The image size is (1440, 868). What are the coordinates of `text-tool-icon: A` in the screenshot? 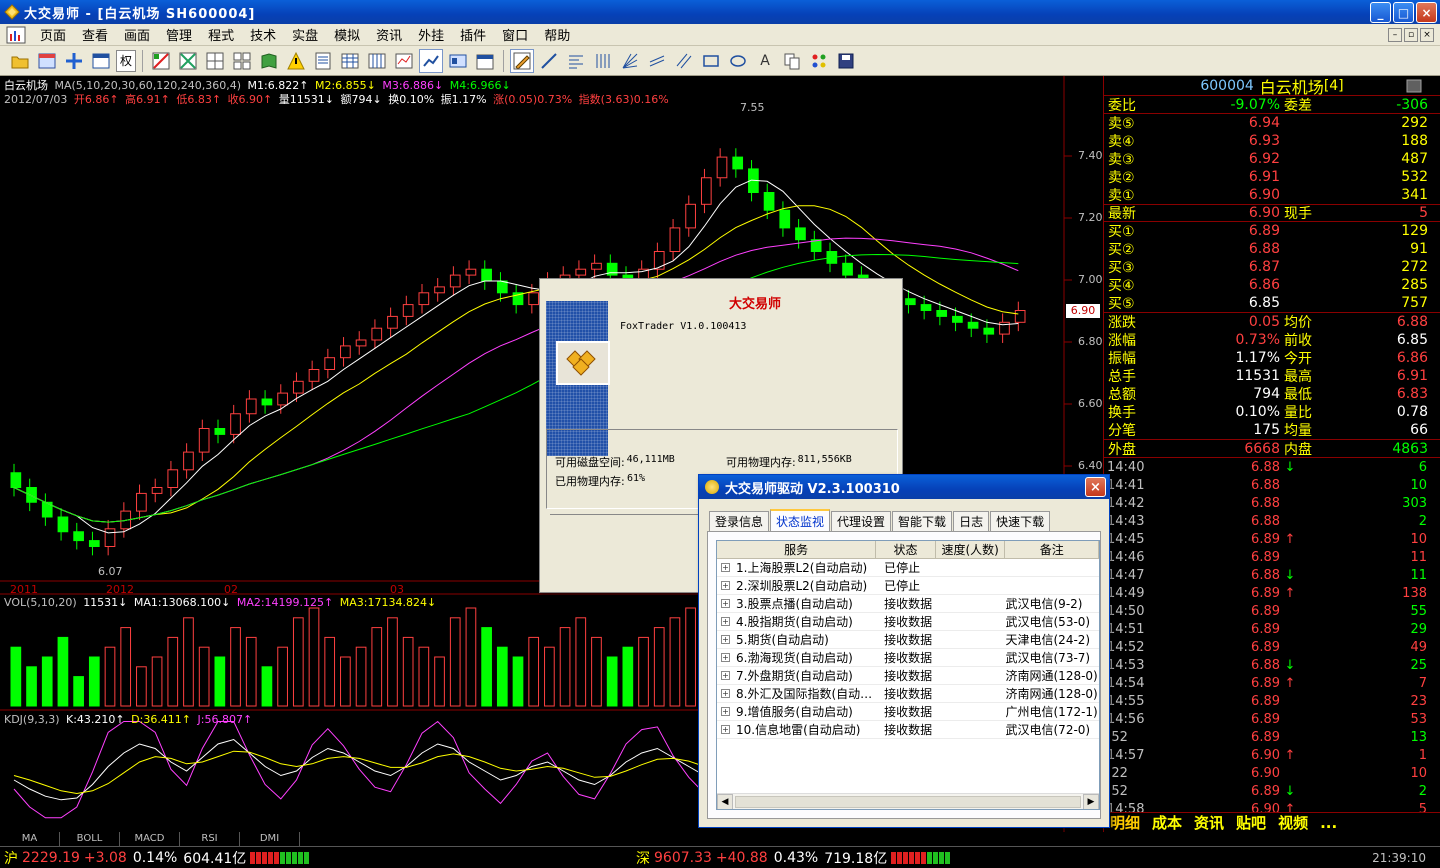 It's located at (765, 61).